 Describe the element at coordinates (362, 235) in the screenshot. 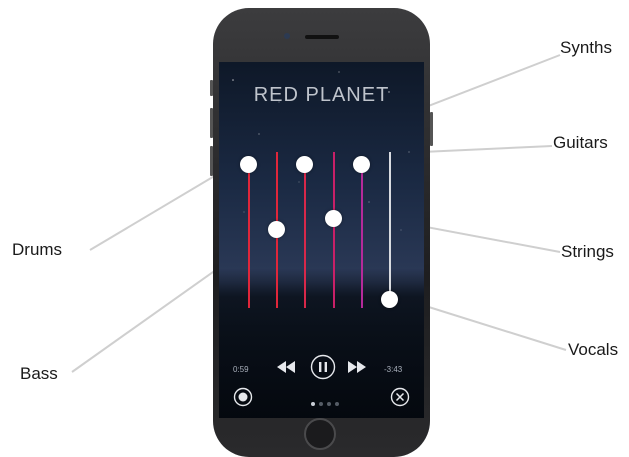

I see `fader-track-guitars` at that location.